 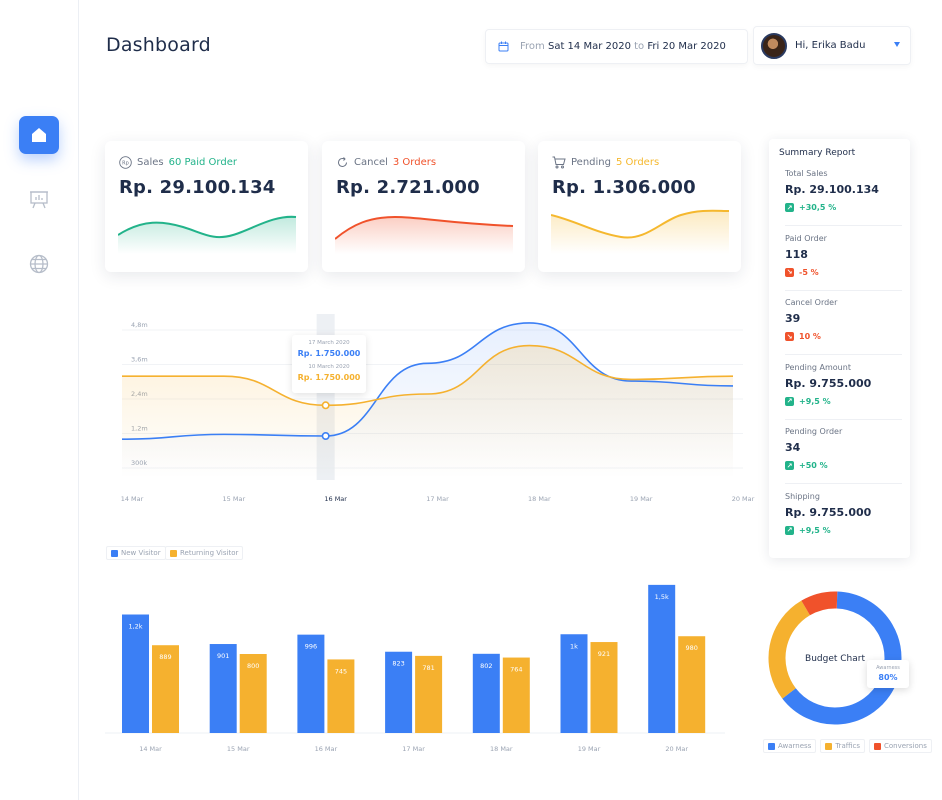 What do you see at coordinates (818, 367) in the screenshot?
I see `summary-label: Pending Amount` at bounding box center [818, 367].